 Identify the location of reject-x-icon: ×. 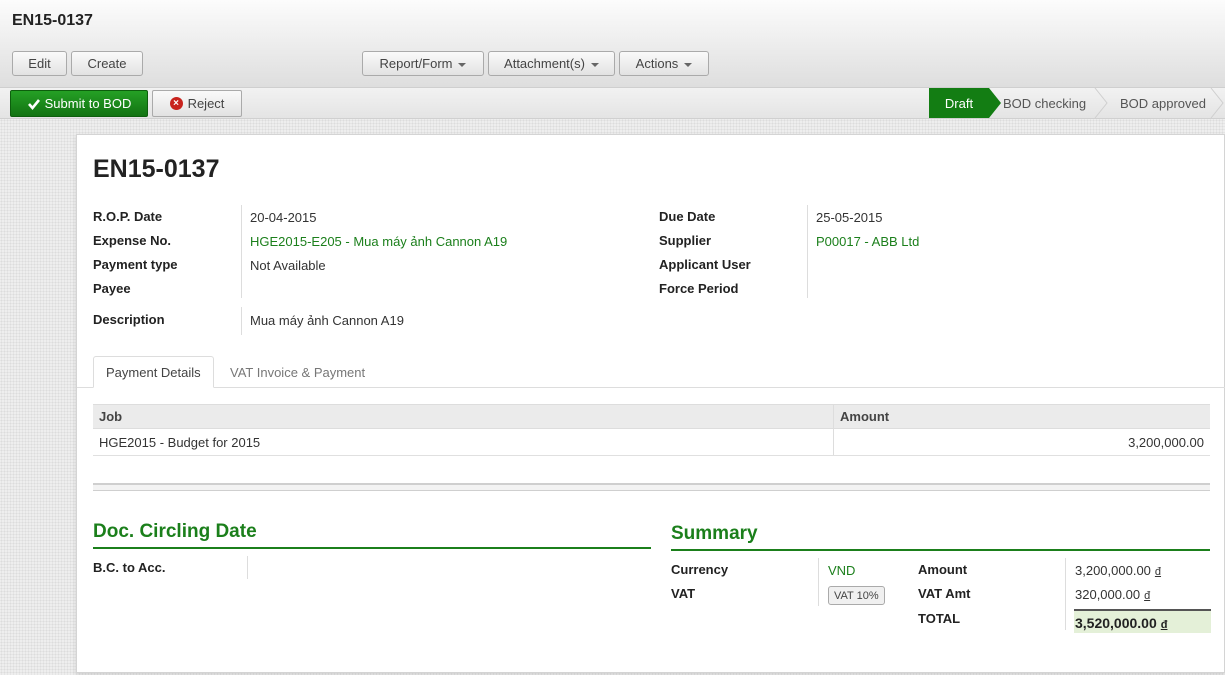
(176, 103).